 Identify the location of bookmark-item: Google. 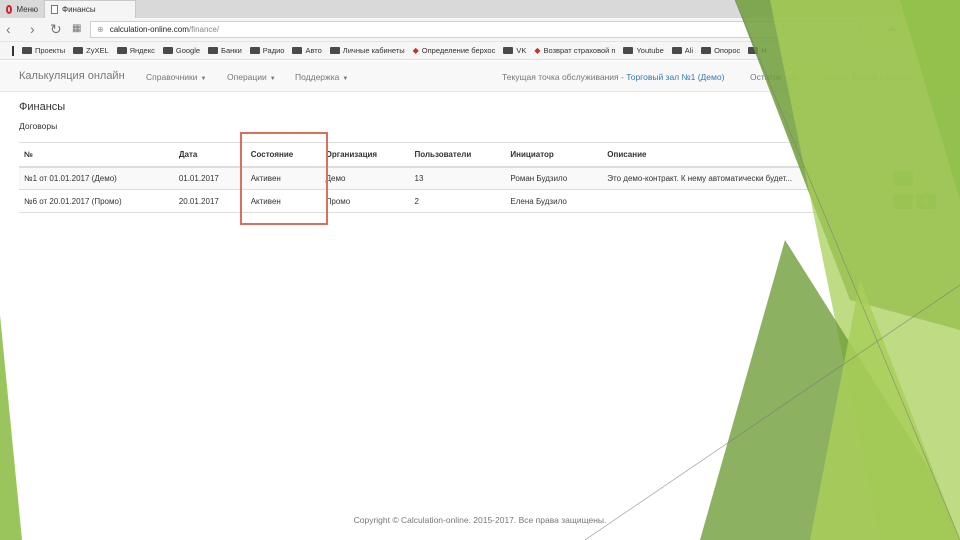
(181, 50).